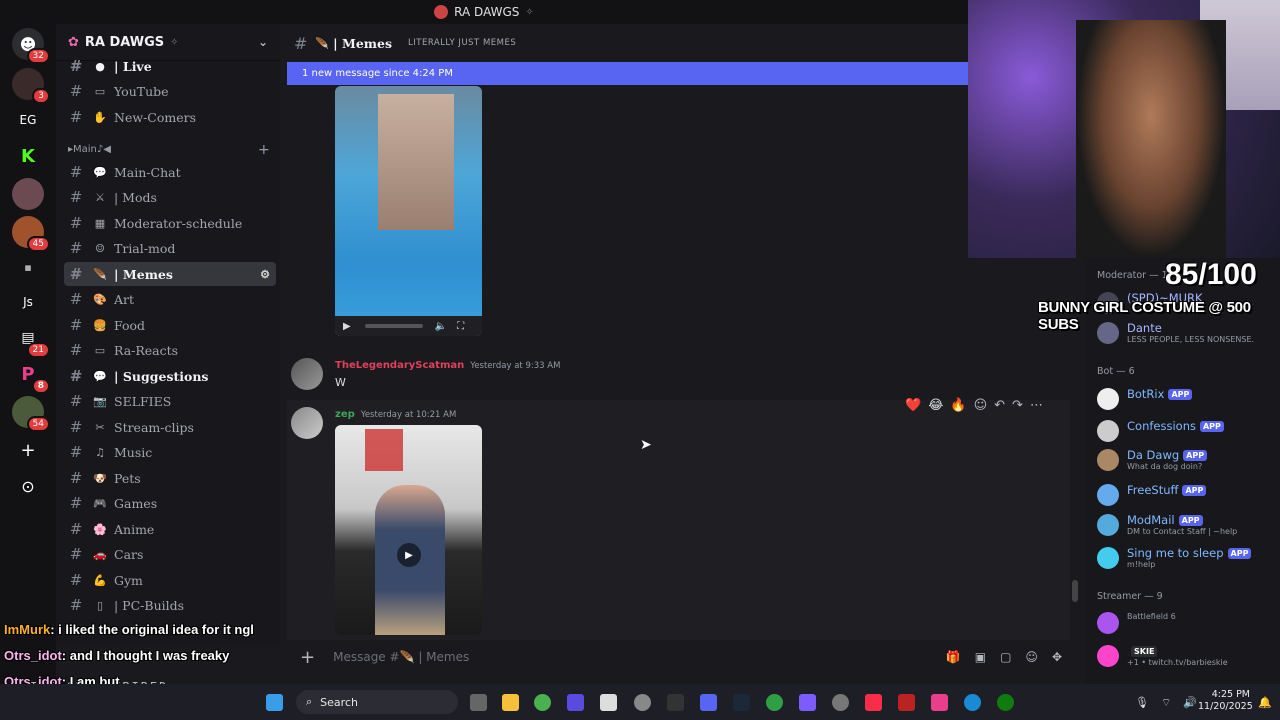  I want to click on member-item: Battlefield 6, so click(1136, 623).